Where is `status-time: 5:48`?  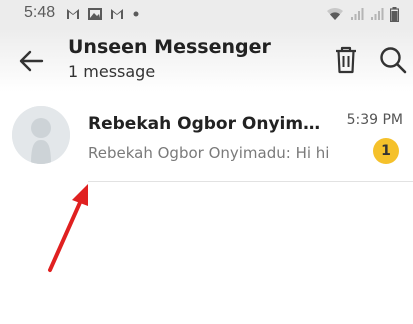
status-time: 5:48 is located at coordinates (40, 12).